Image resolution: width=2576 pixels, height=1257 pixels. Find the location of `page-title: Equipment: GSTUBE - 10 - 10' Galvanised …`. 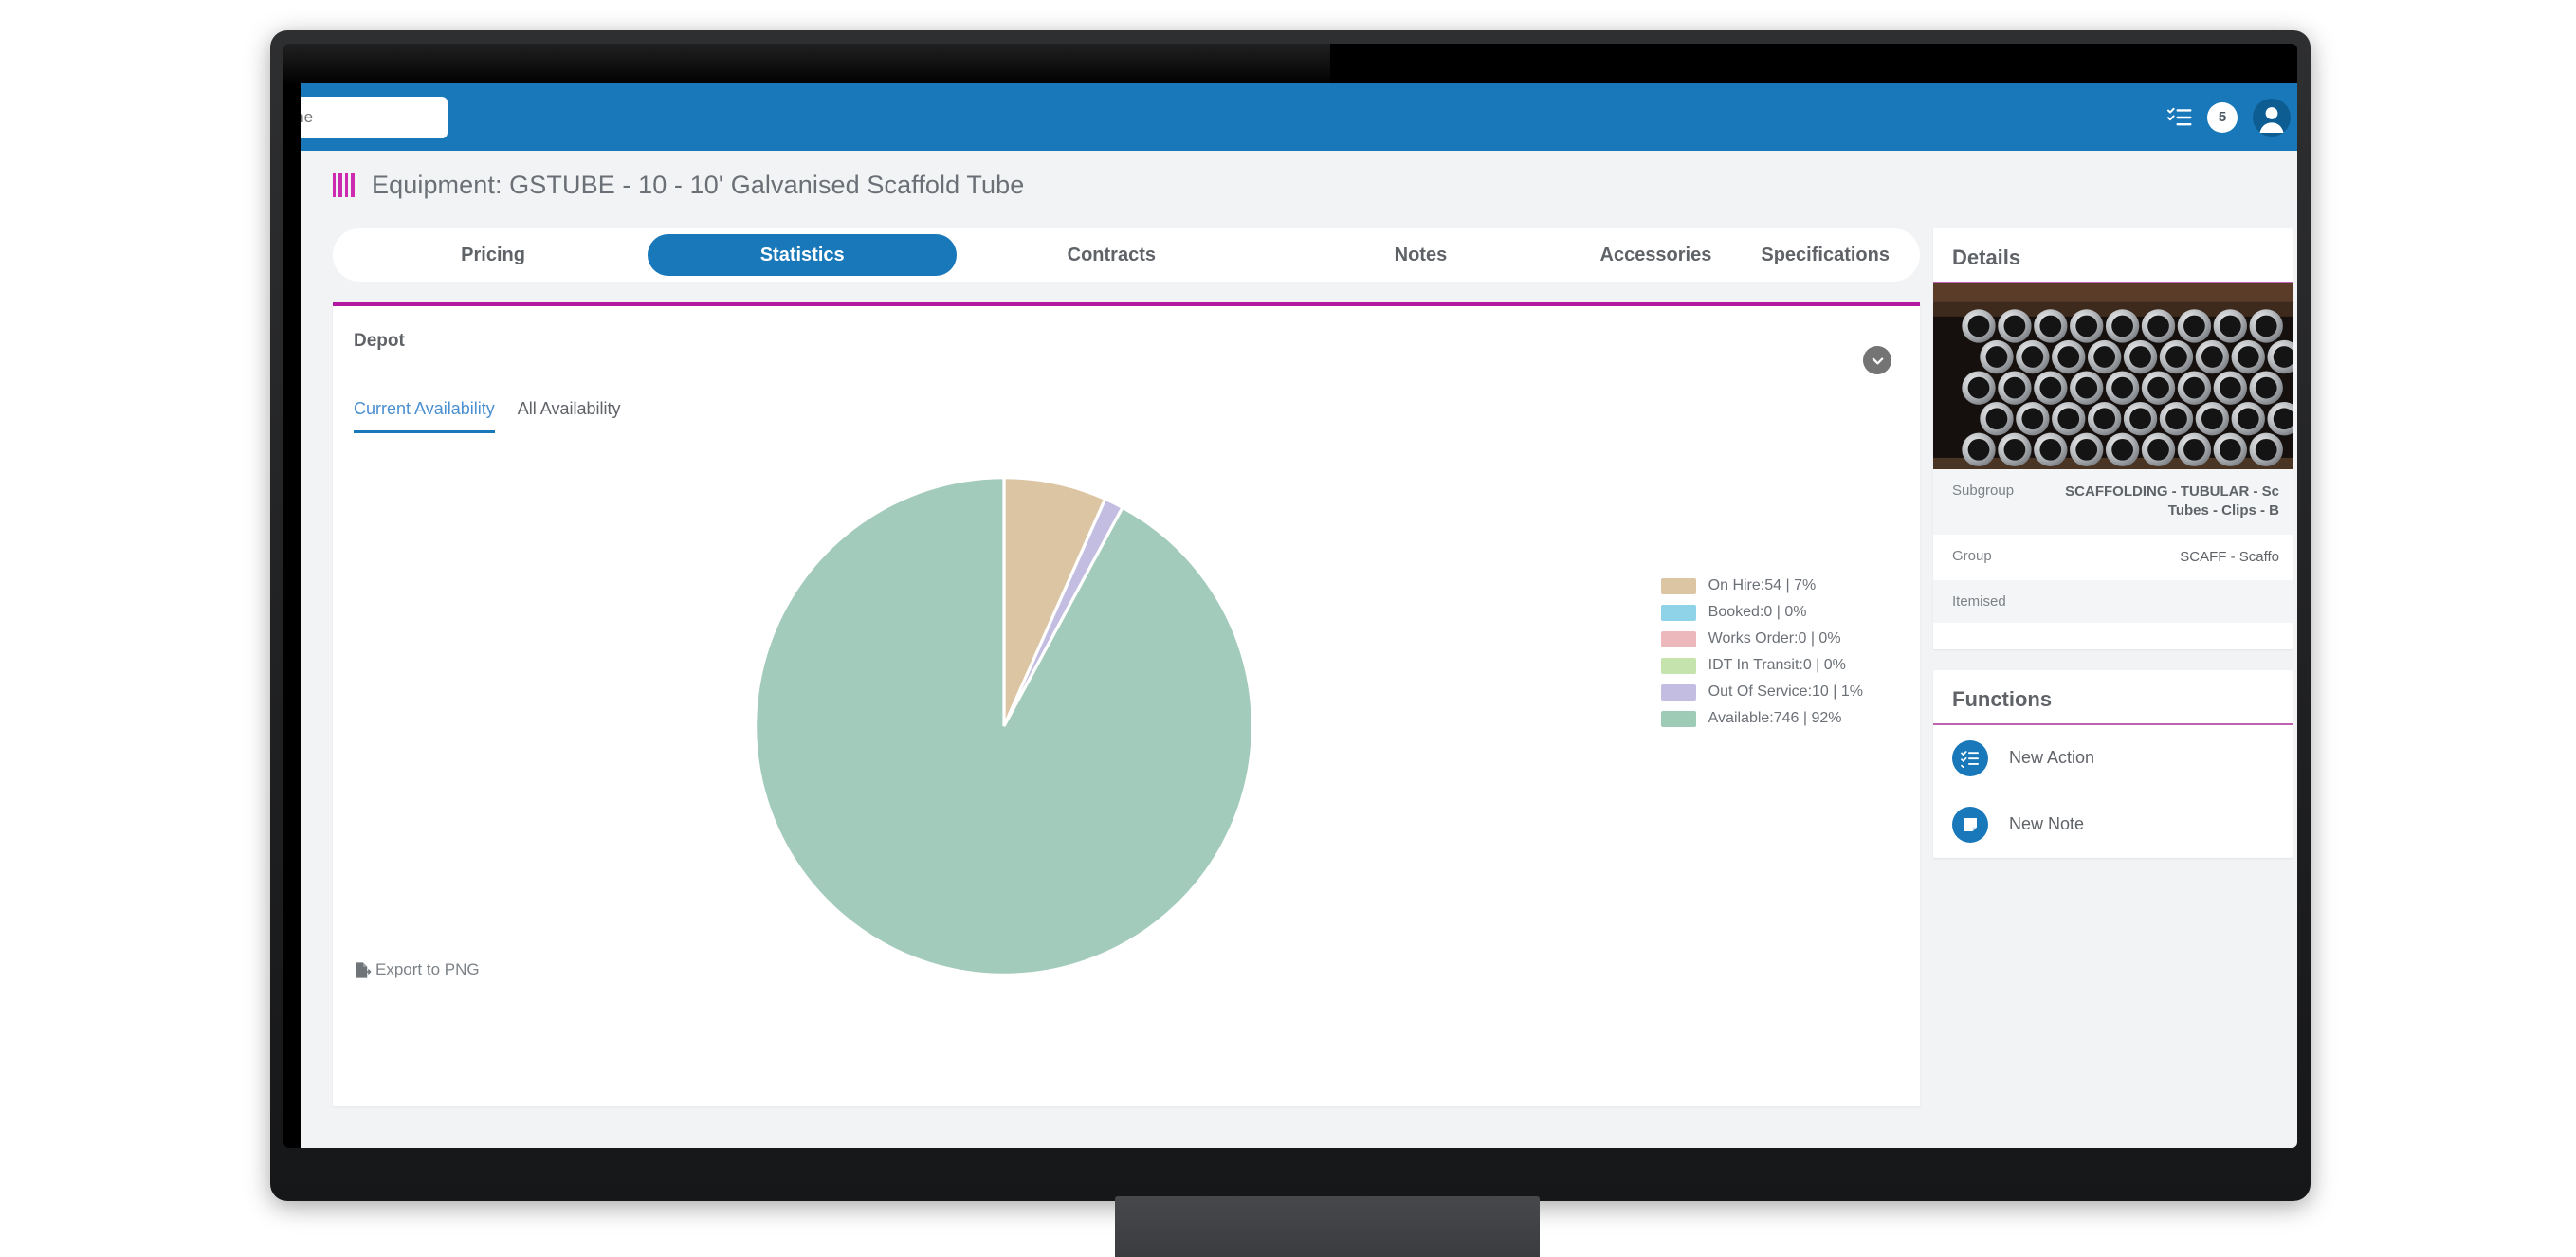

page-title: Equipment: GSTUBE - 10 - 10' Galvanised … is located at coordinates (698, 184).